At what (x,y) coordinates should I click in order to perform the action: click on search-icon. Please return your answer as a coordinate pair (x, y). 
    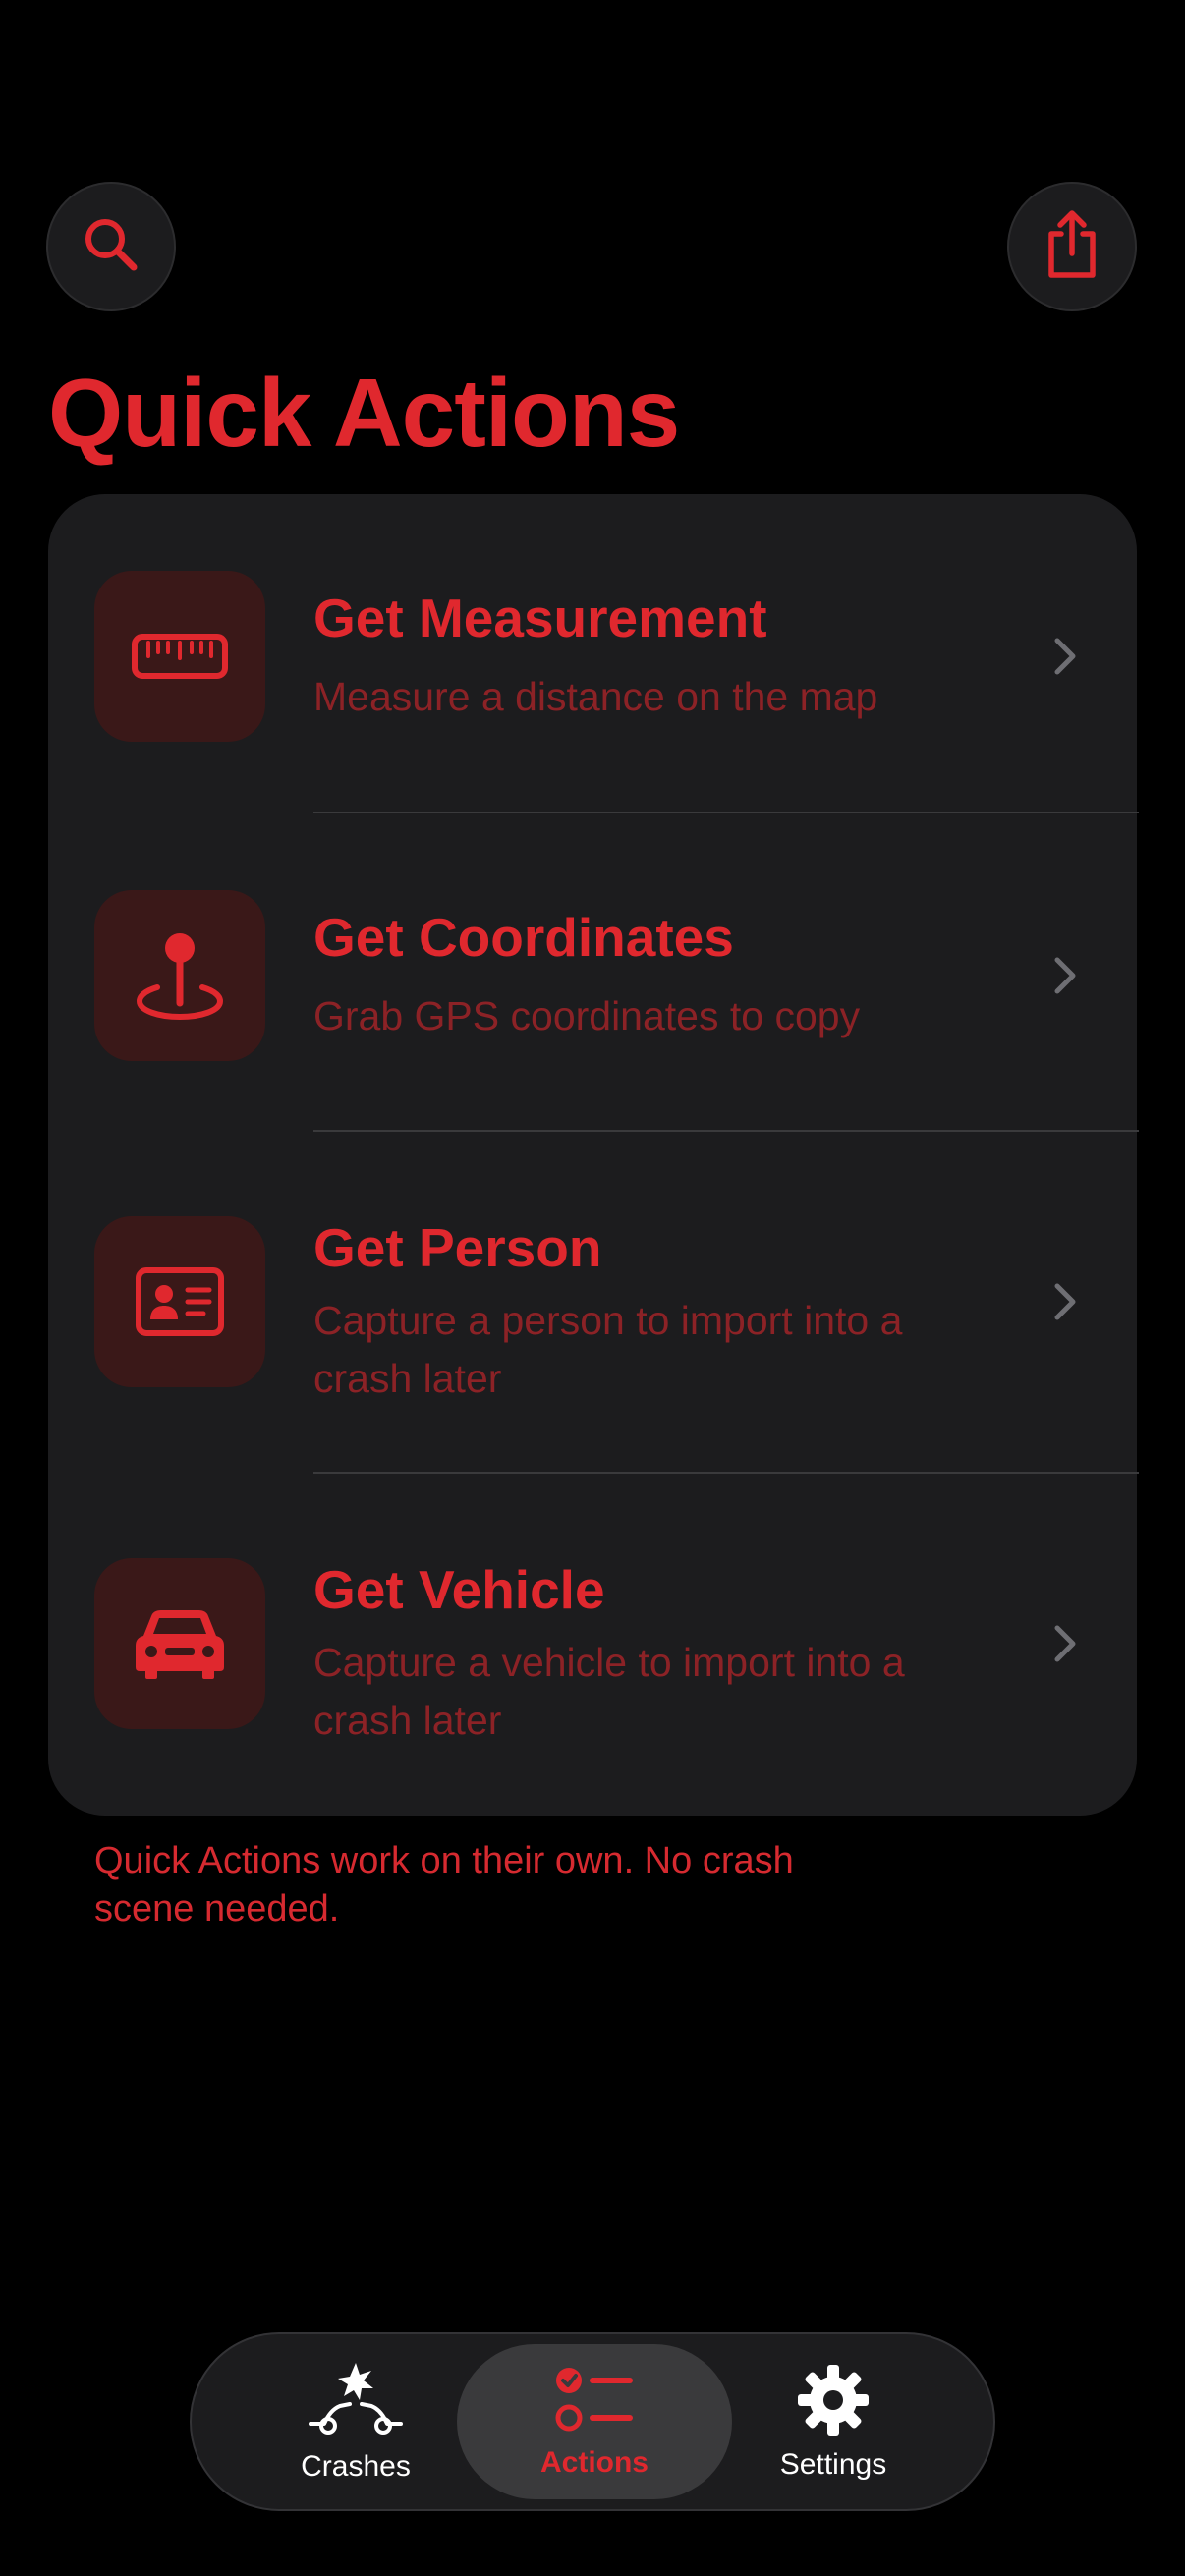
    Looking at the image, I should click on (111, 247).